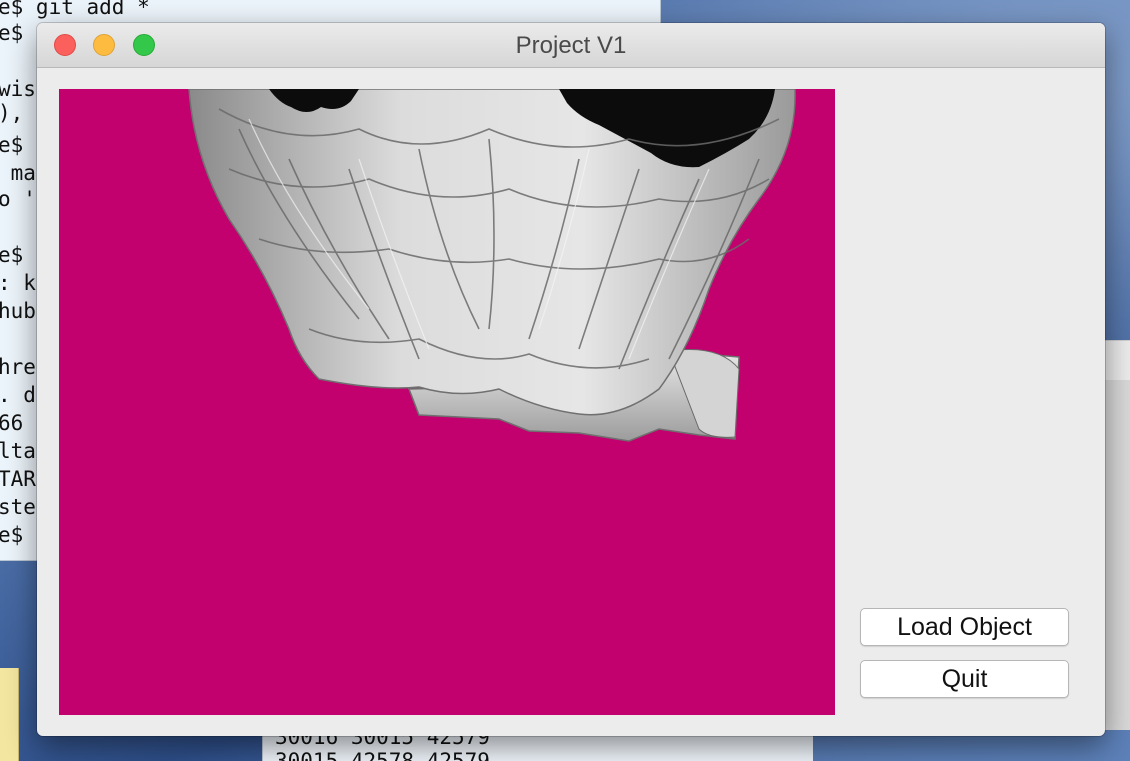  What do you see at coordinates (18, 311) in the screenshot?
I see `terminal-line: hub` at bounding box center [18, 311].